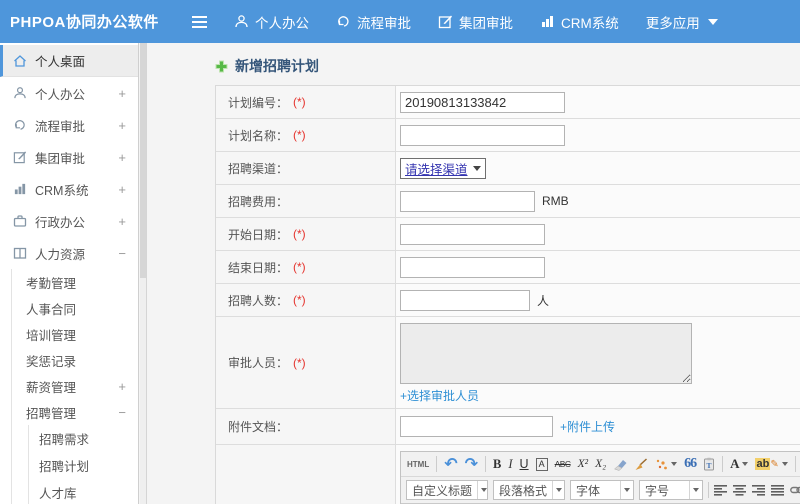  Describe the element at coordinates (721, 490) in the screenshot. I see `align-left-icon` at that location.